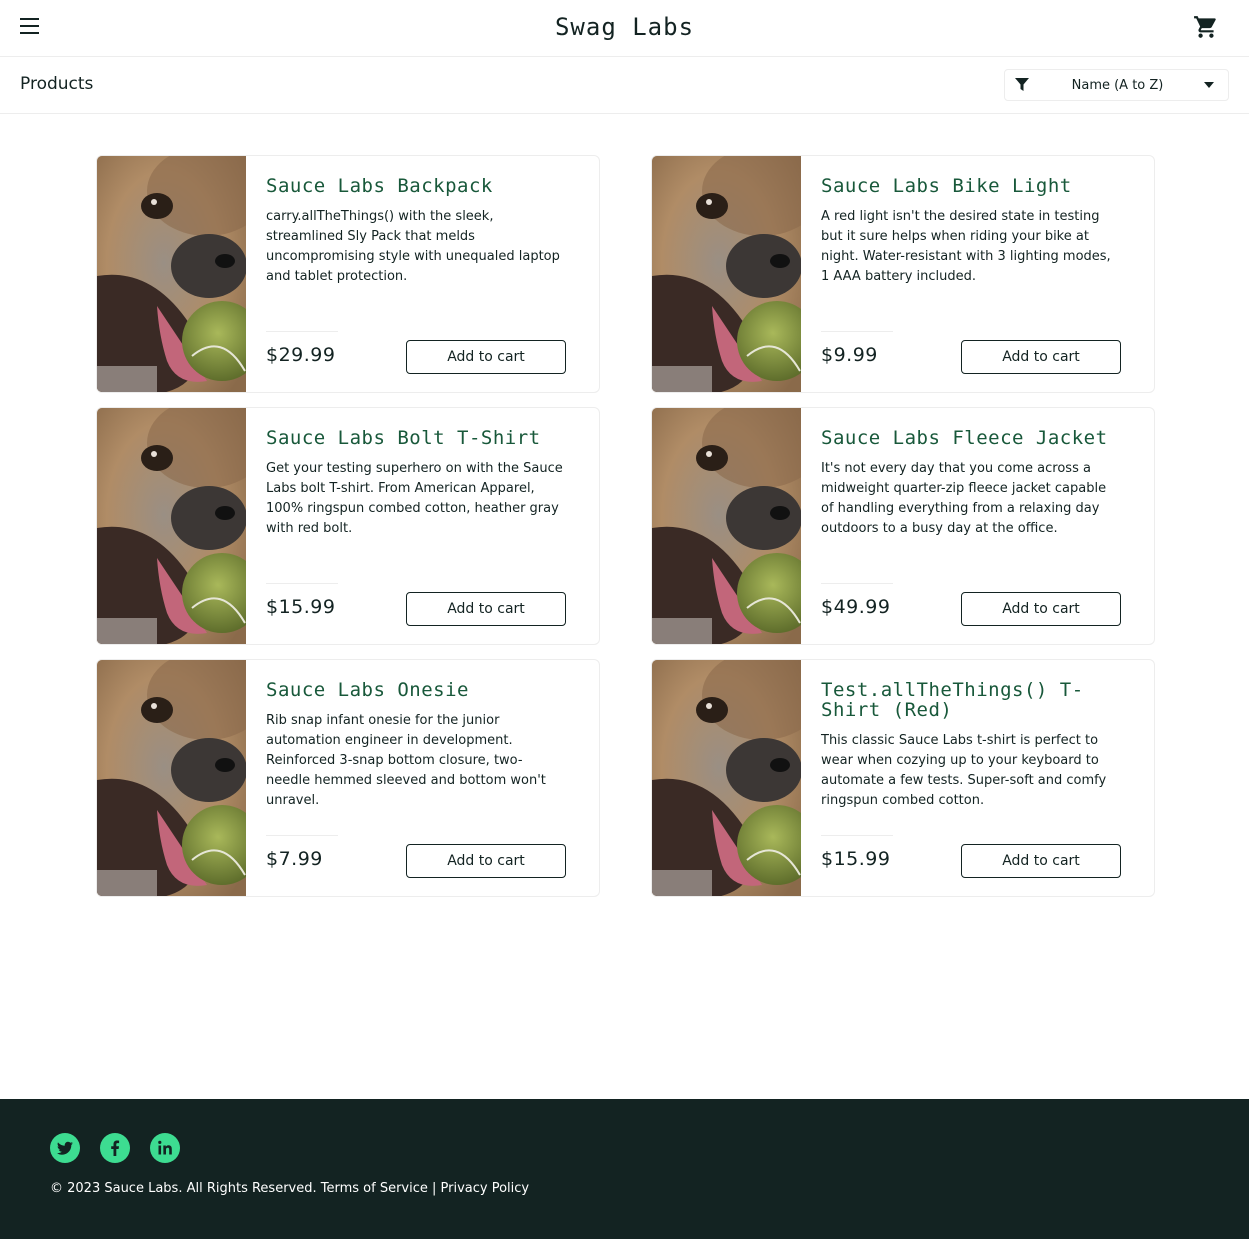 The height and width of the screenshot is (1239, 1249). I want to click on linkedin-icon, so click(165, 1148).